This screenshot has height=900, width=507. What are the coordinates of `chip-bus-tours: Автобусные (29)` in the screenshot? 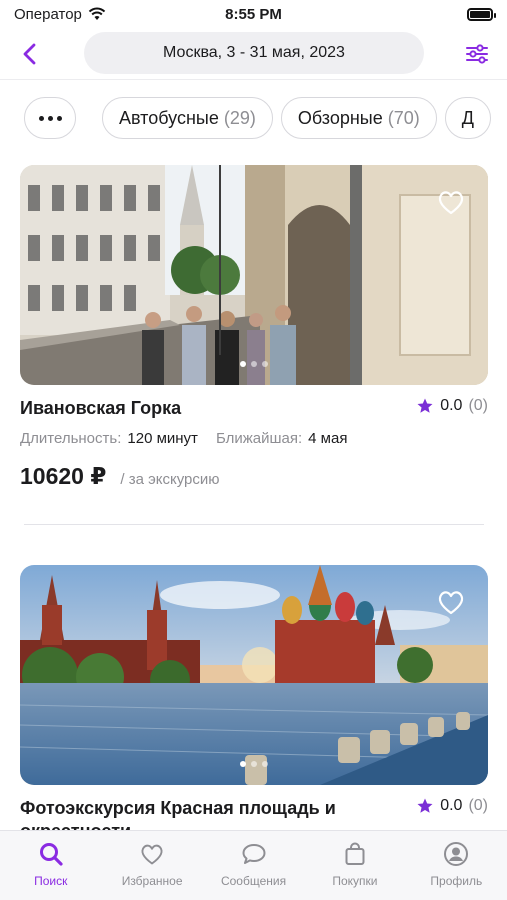 It's located at (187, 118).